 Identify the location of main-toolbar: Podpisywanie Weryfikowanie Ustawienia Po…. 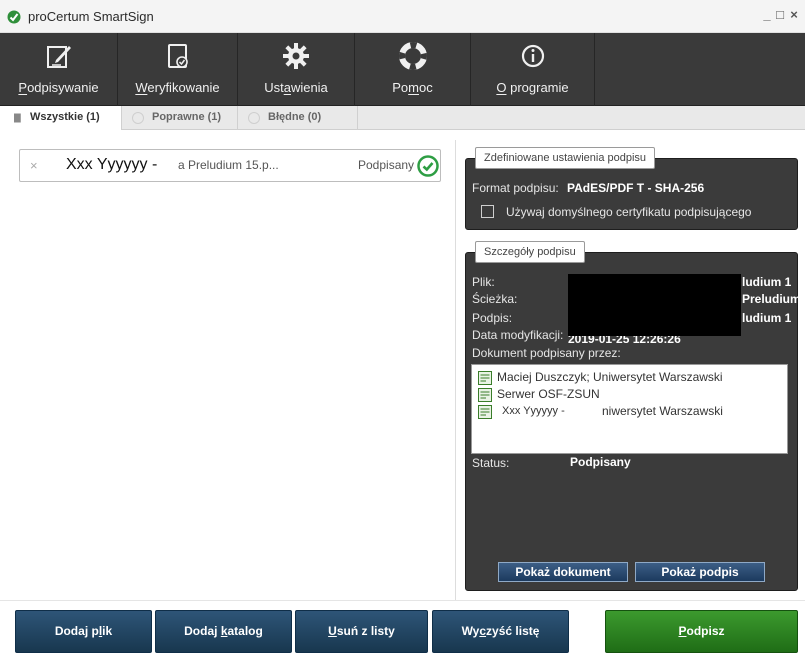
(402, 69).